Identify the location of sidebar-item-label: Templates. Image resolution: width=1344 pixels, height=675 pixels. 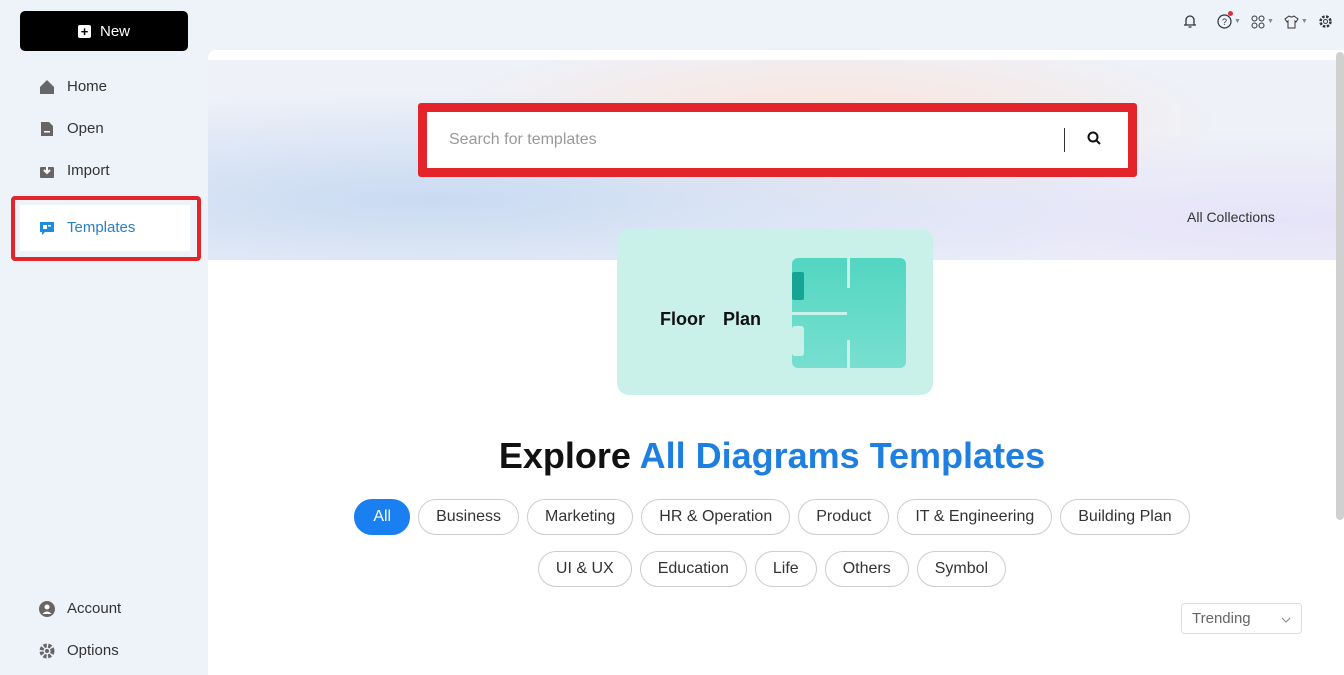
(101, 227).